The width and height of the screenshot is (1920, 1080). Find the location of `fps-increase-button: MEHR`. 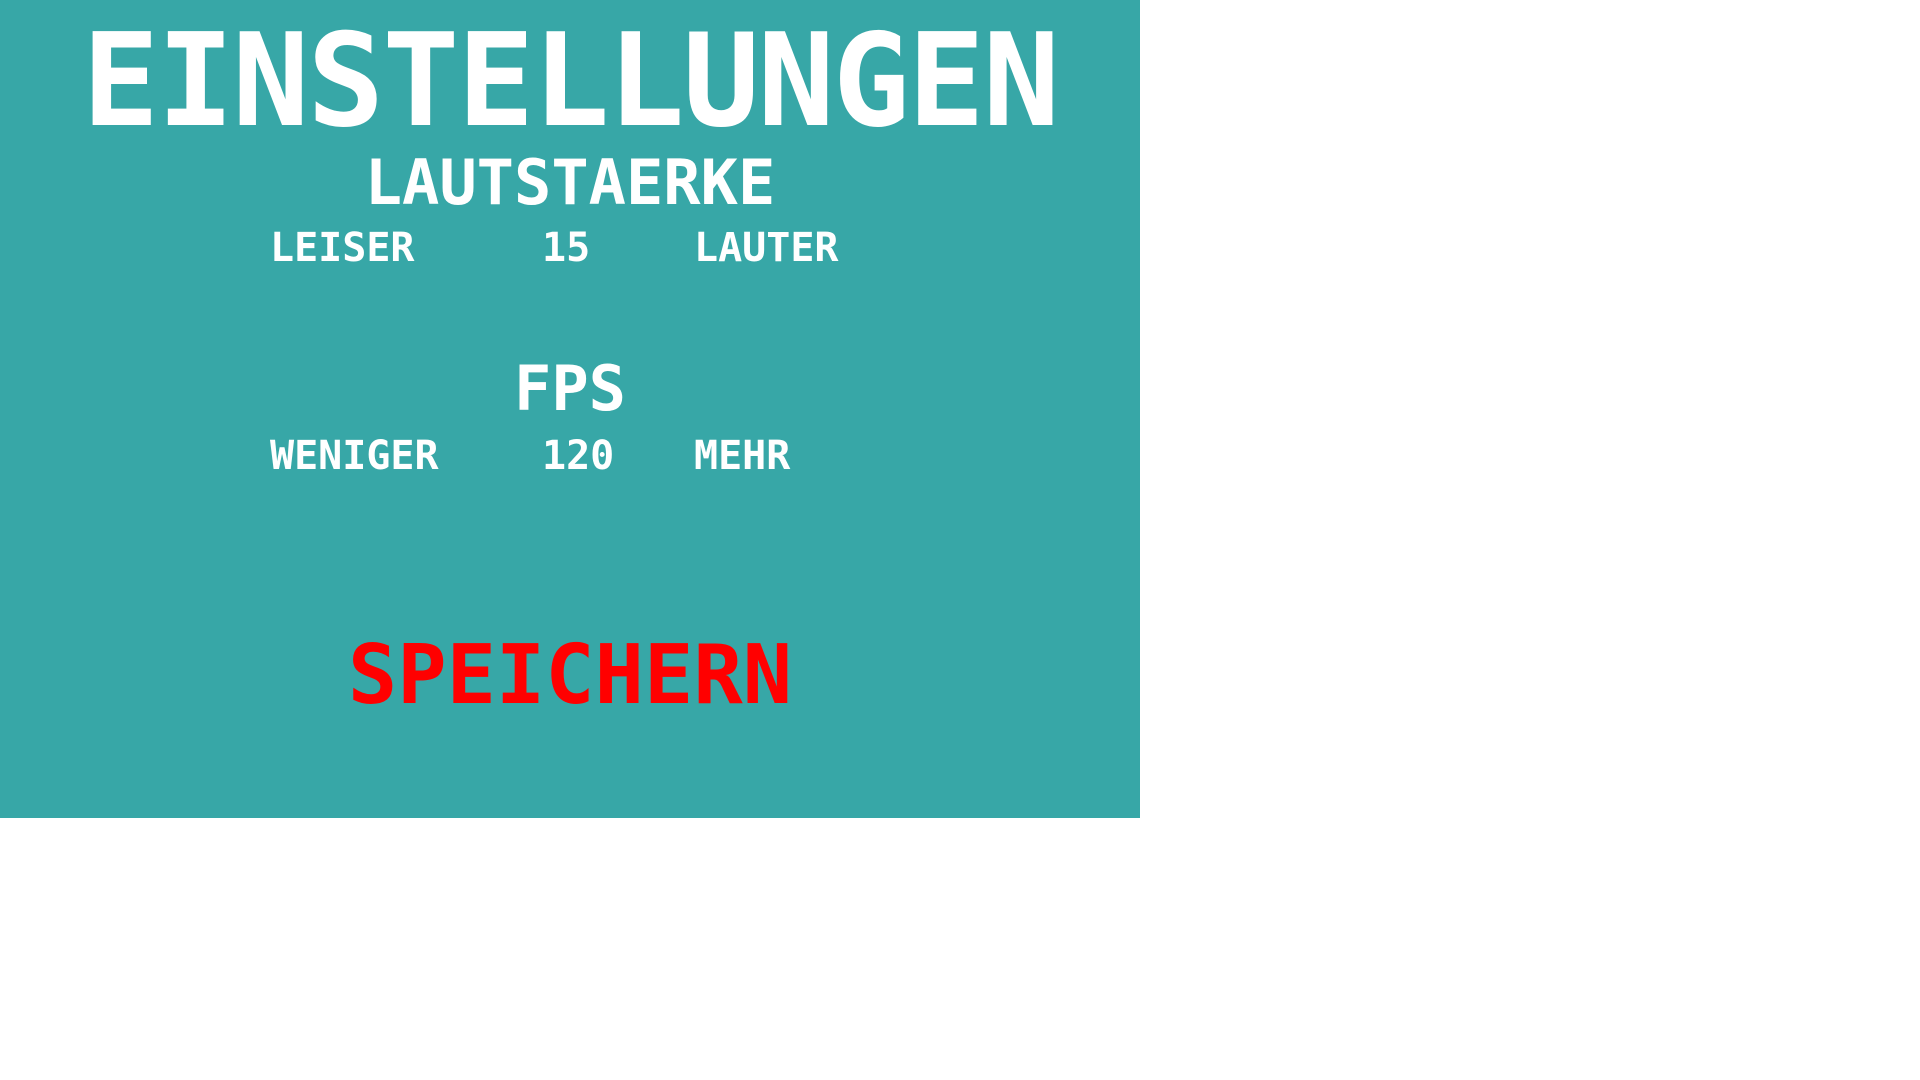

fps-increase-button: MEHR is located at coordinates (742, 456).